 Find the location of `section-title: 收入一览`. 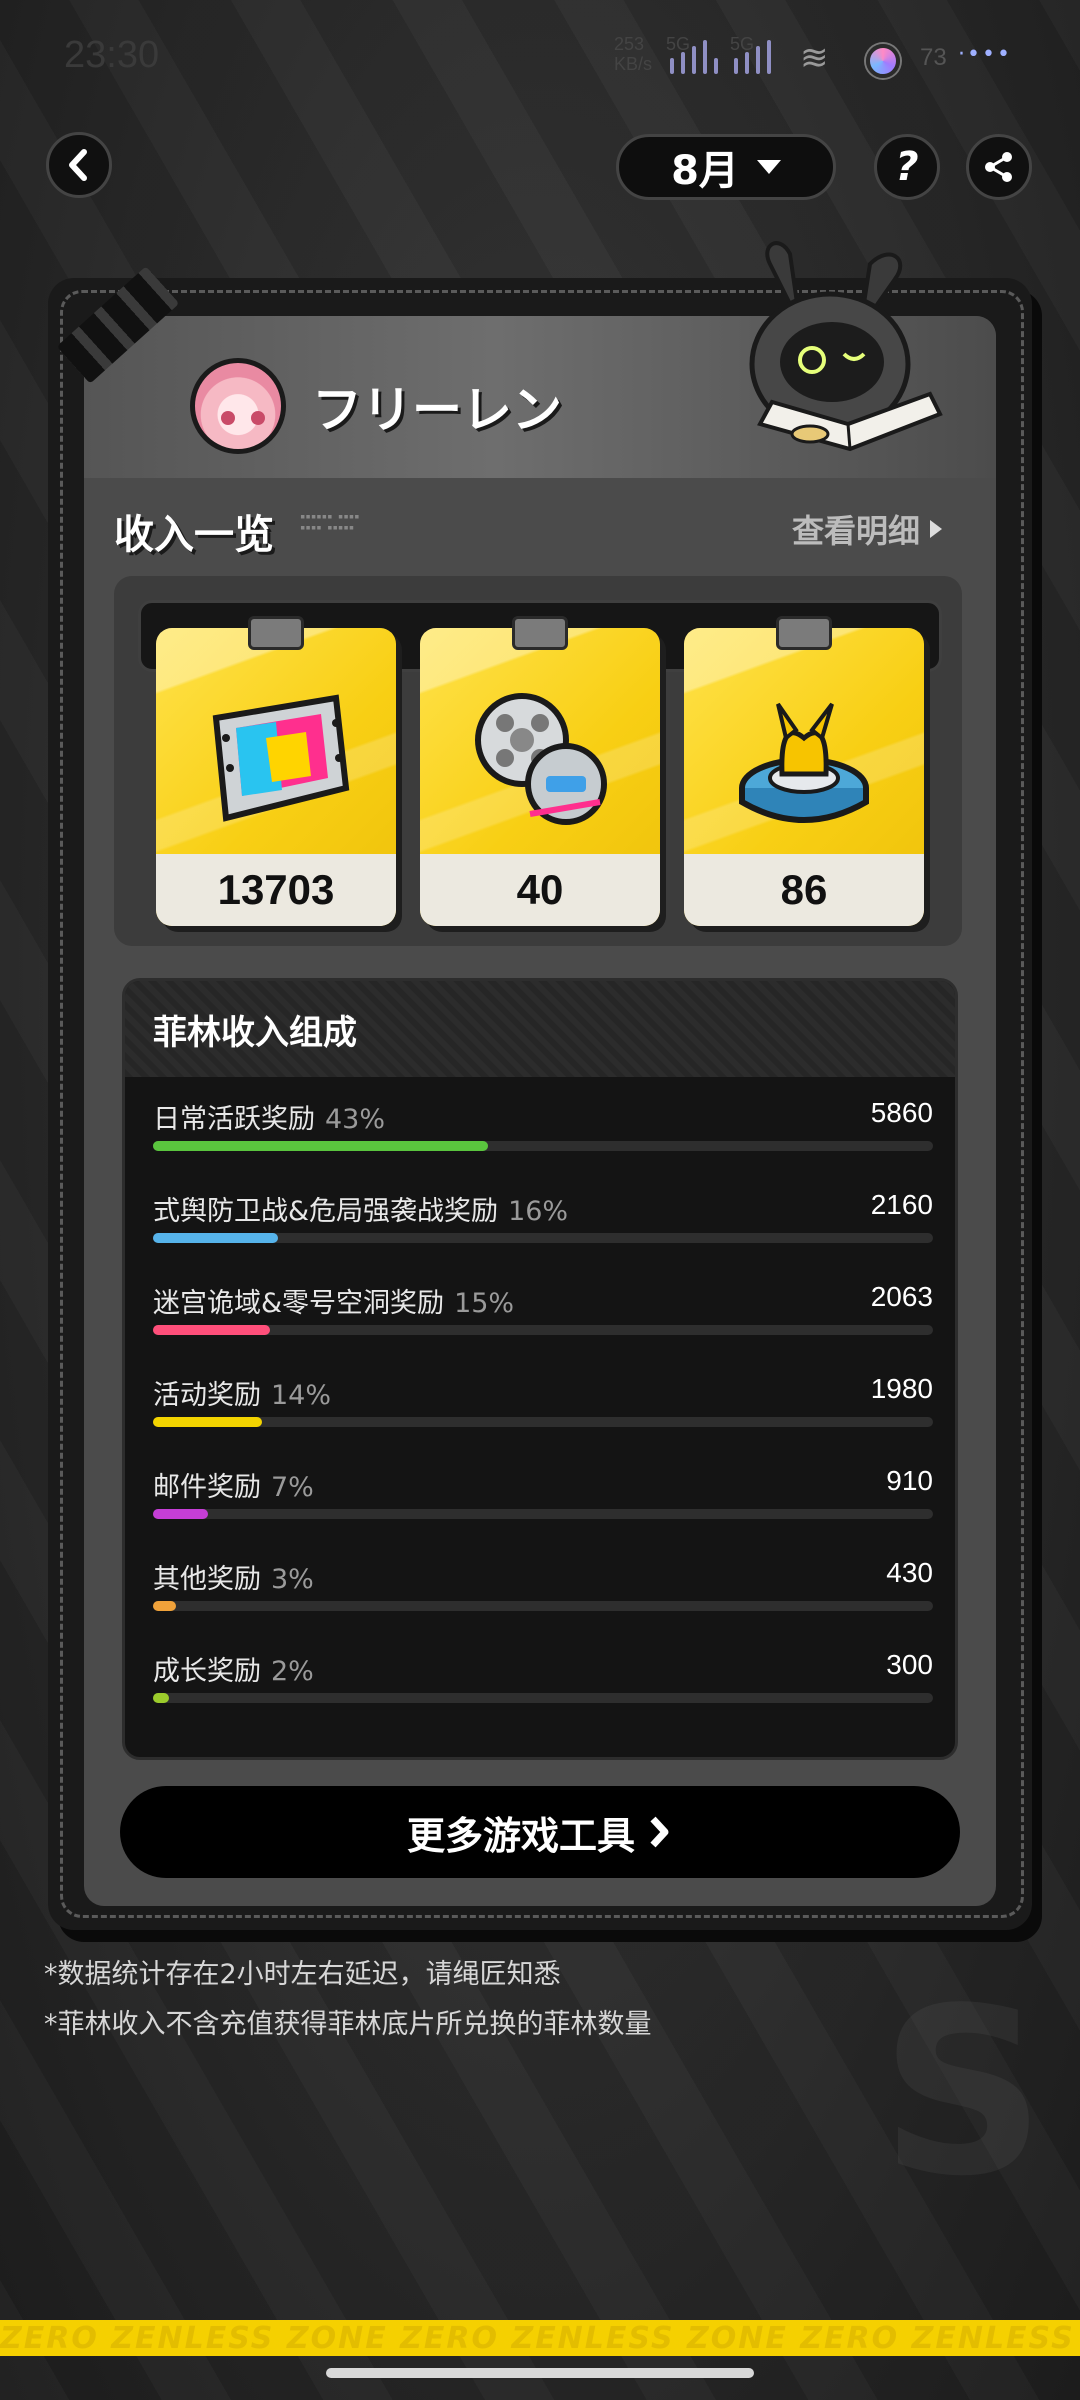

section-title: 收入一览 is located at coordinates (194, 535).